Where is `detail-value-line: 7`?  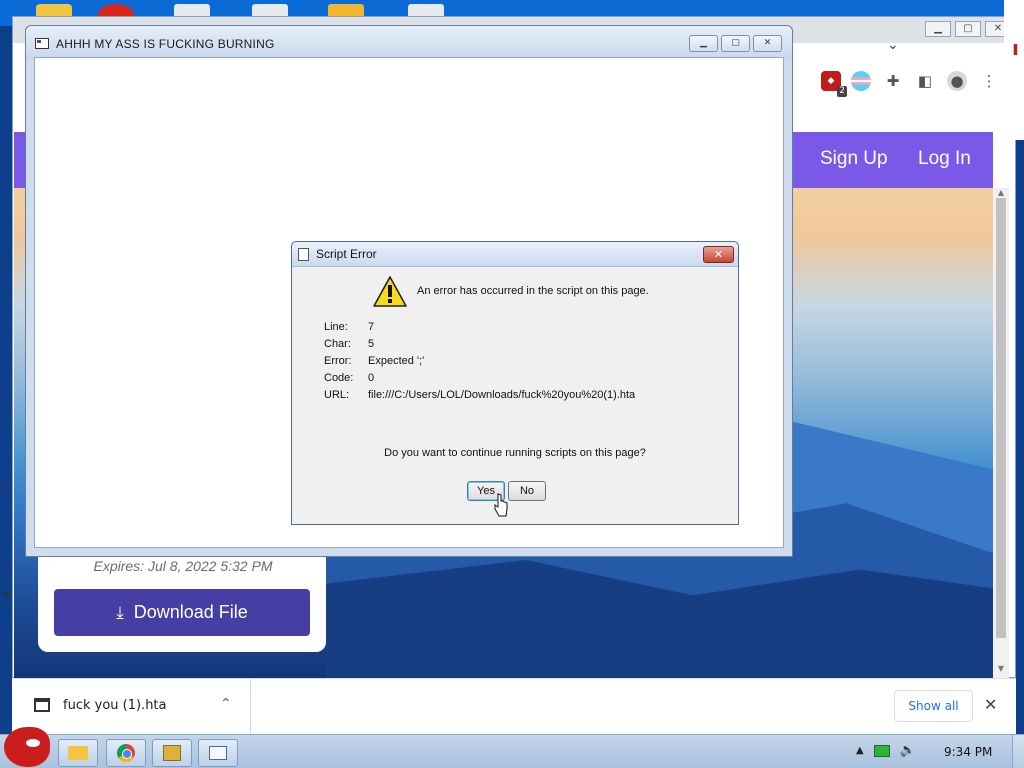
detail-value-line: 7 is located at coordinates (371, 327).